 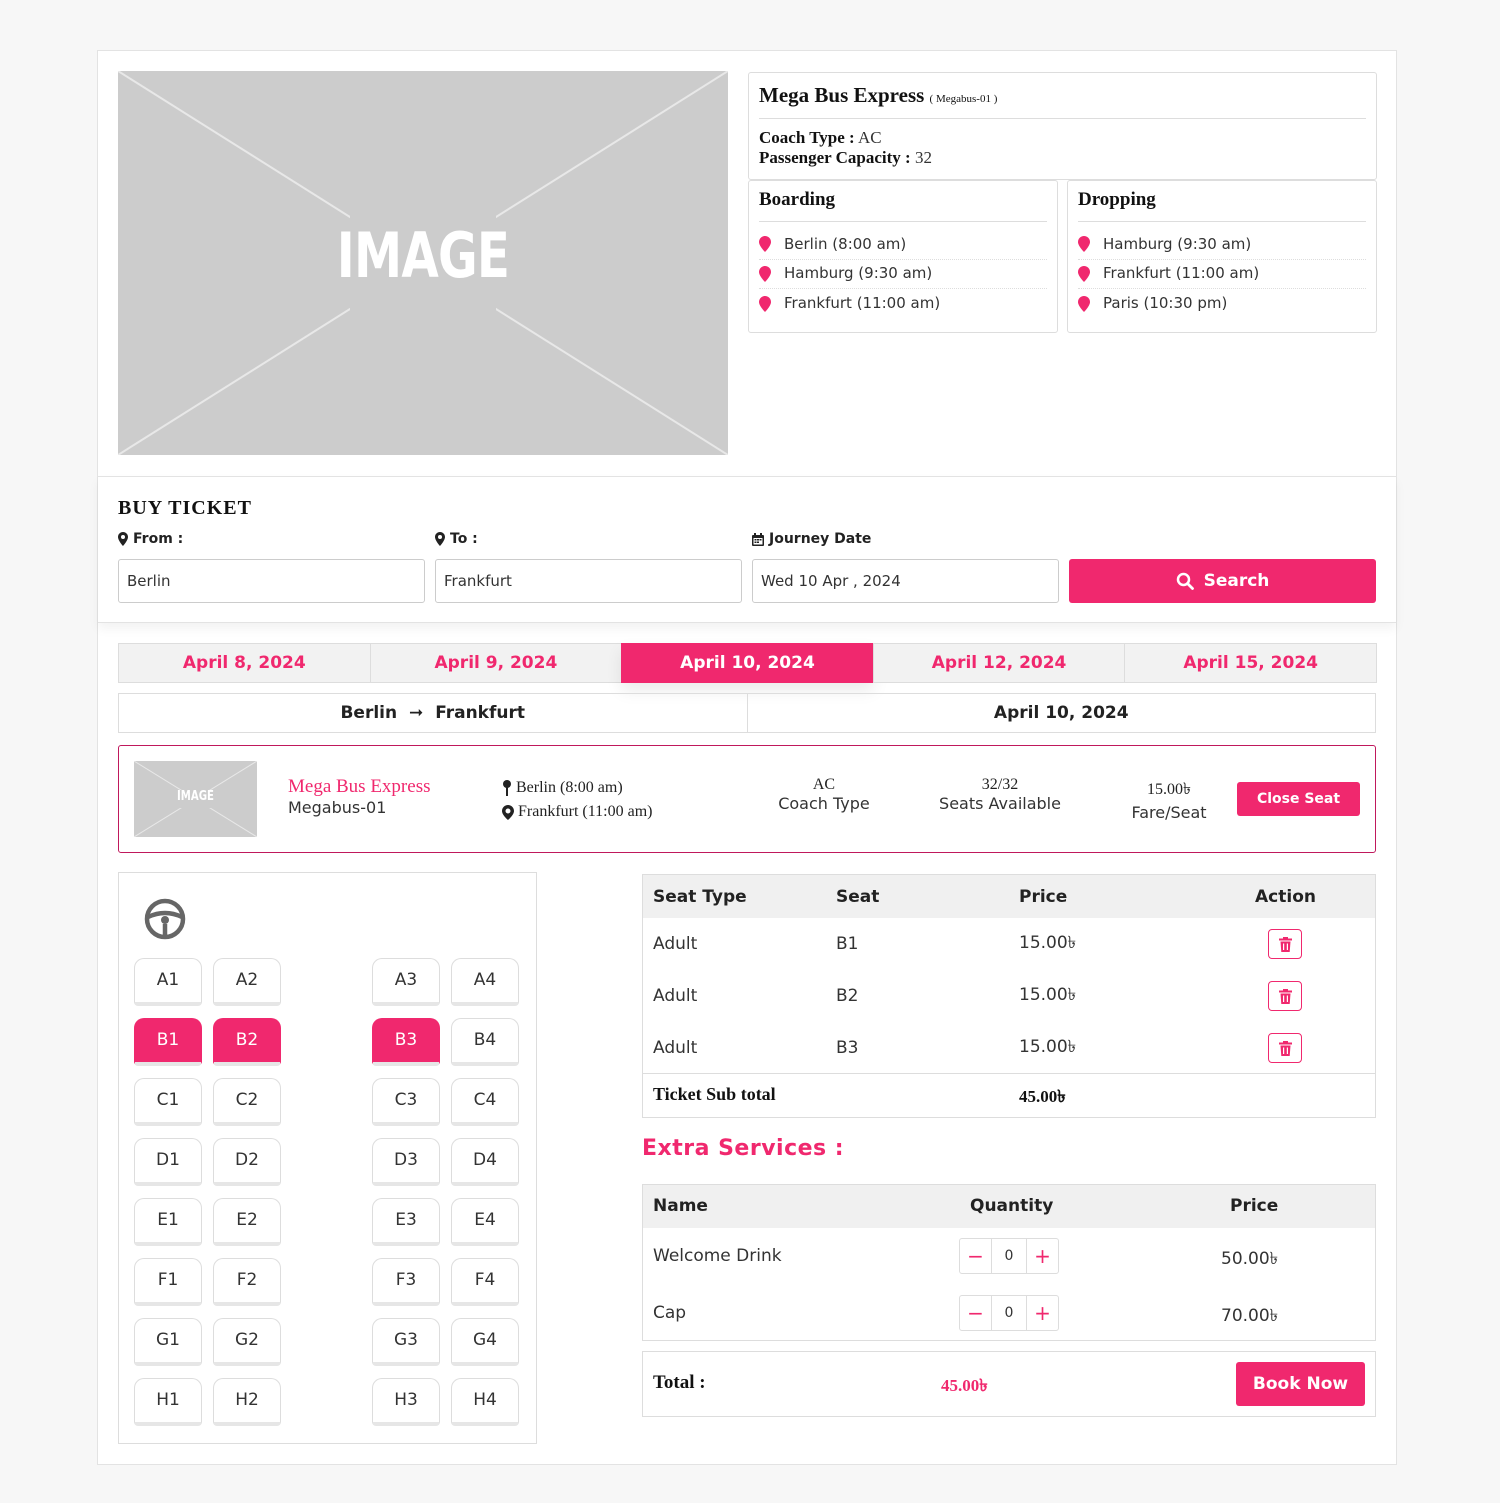 What do you see at coordinates (406, 982) in the screenshot?
I see `seat-a3: A3` at bounding box center [406, 982].